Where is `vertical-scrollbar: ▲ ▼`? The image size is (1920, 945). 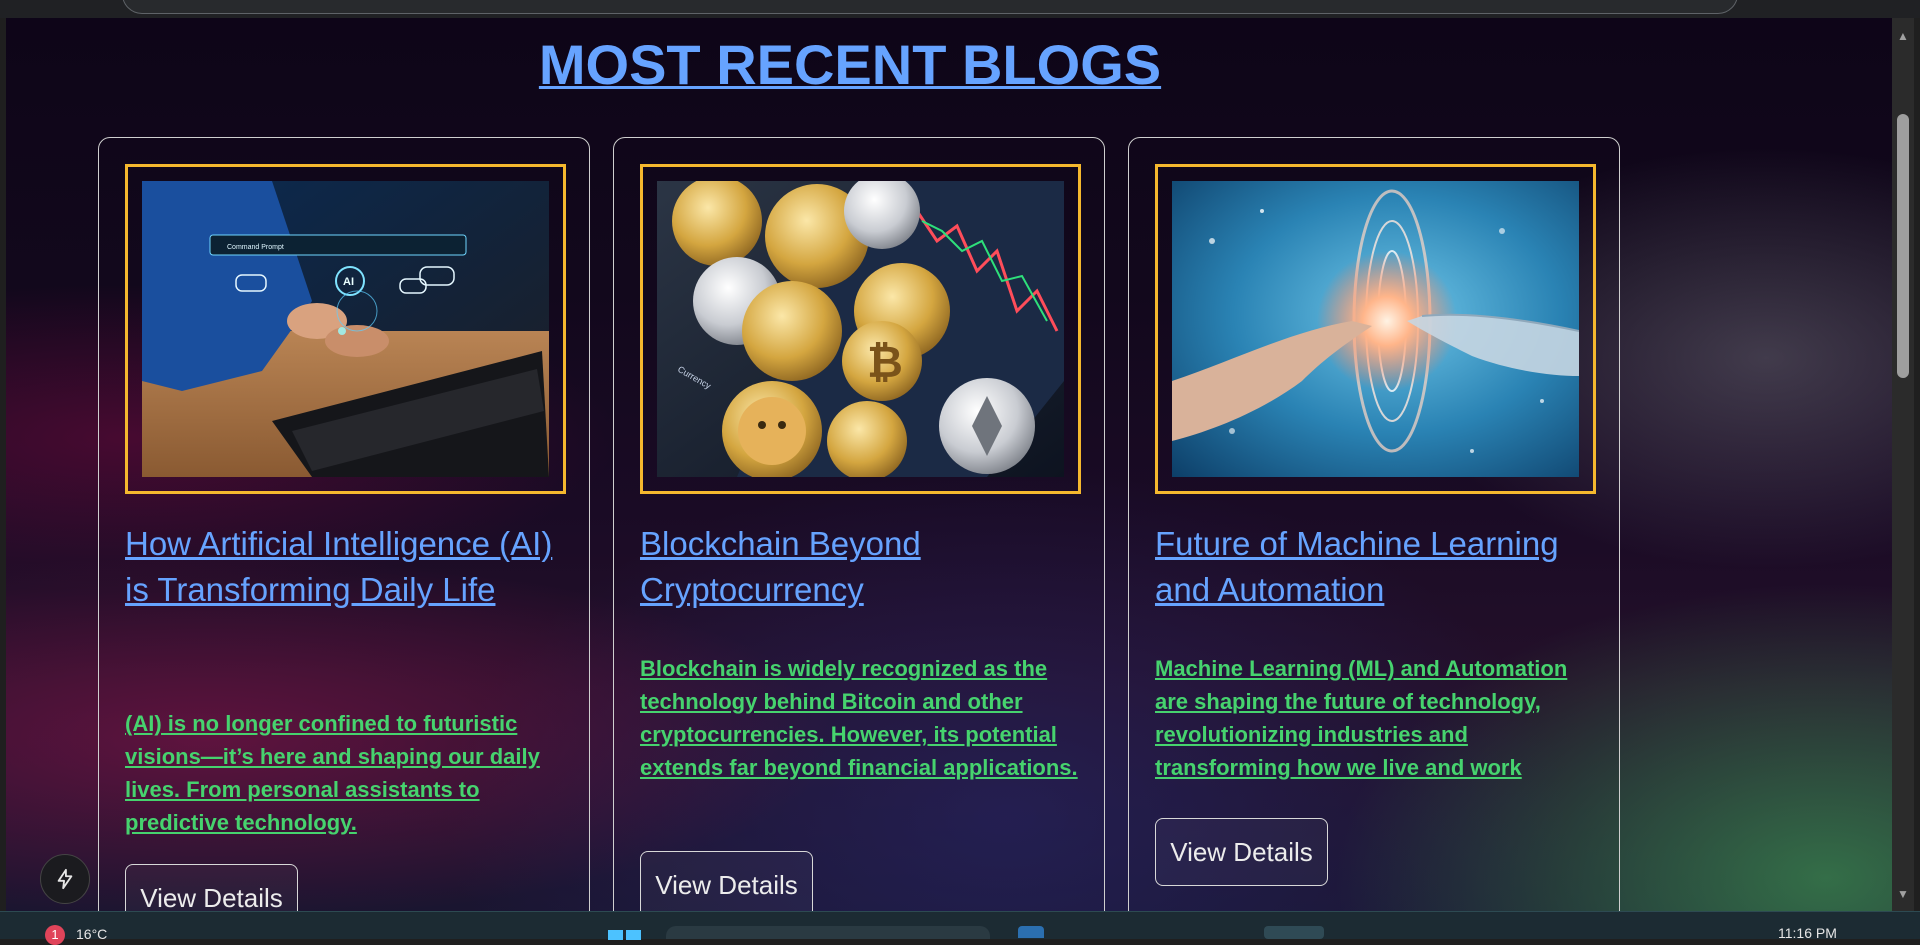
vertical-scrollbar: ▲ ▼ is located at coordinates (1903, 464).